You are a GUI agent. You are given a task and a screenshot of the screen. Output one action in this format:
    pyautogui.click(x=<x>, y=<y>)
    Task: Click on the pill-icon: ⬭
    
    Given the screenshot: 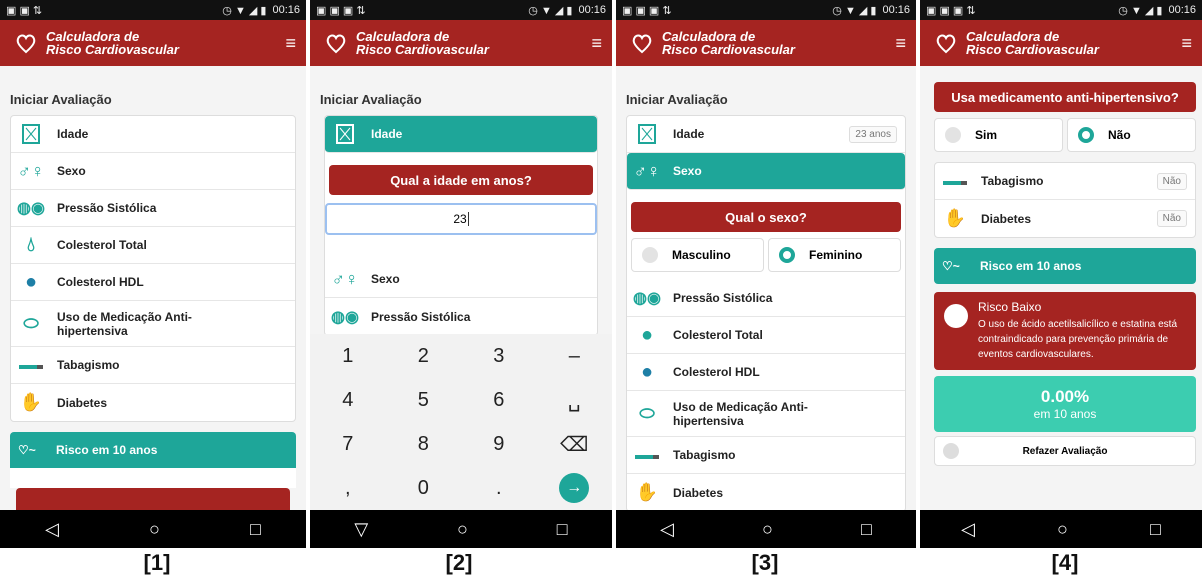 What is the action you would take?
    pyautogui.click(x=647, y=413)
    